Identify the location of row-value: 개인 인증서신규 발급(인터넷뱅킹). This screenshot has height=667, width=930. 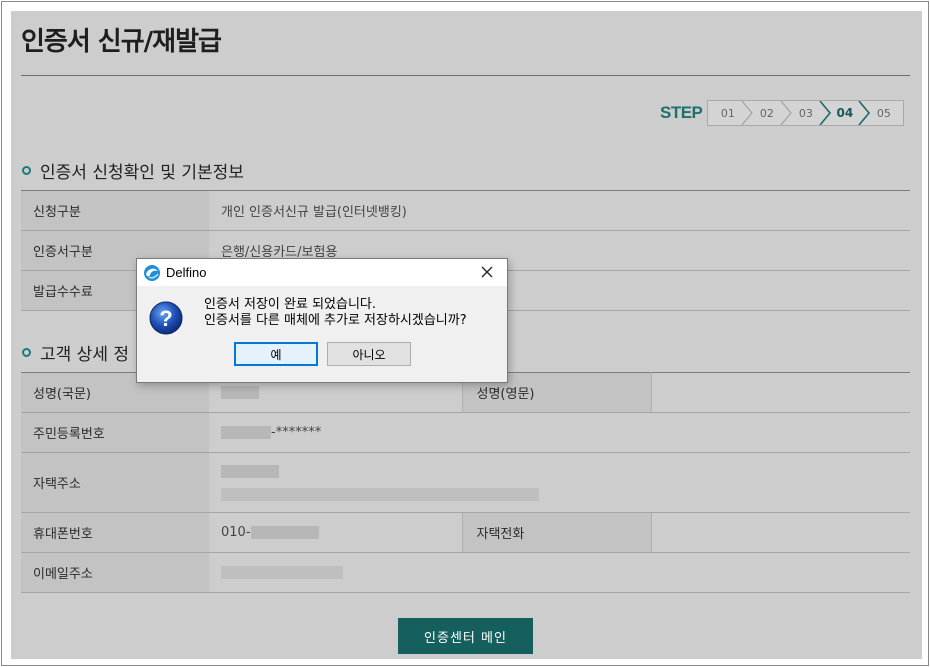
(559, 210).